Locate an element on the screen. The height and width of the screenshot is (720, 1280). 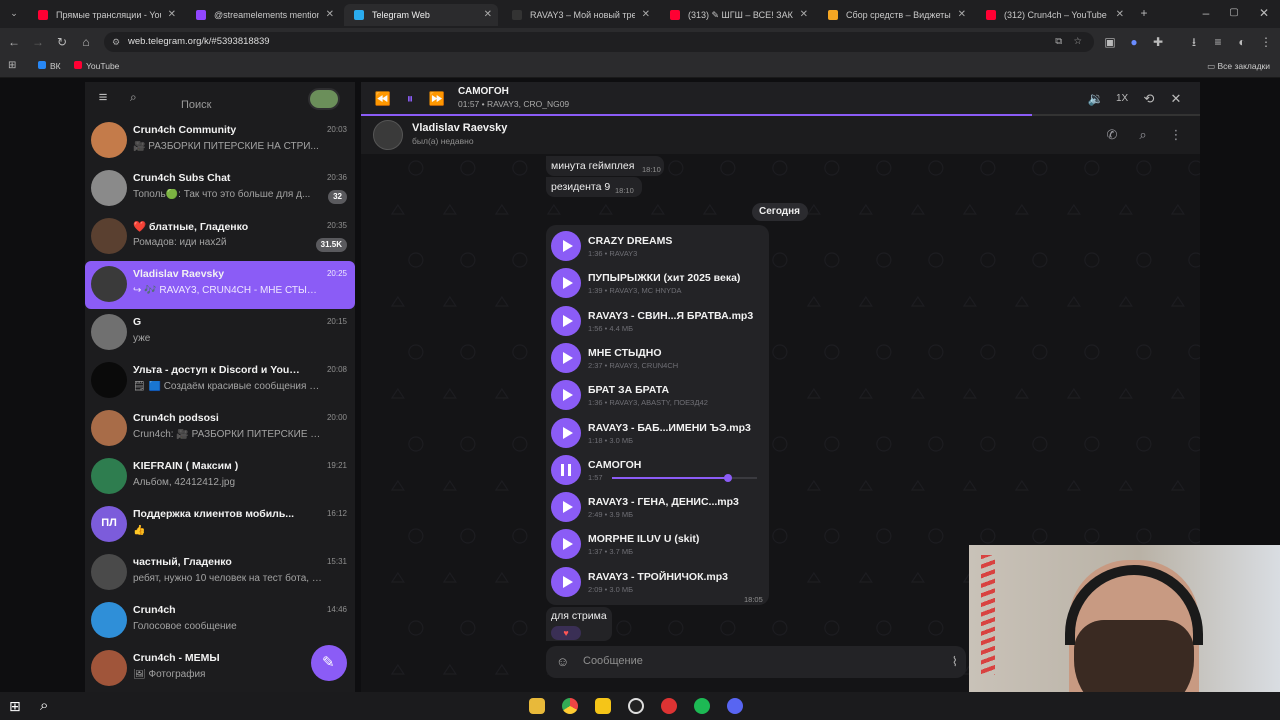
url-input: ⚙ web.telegram.org/k/#5393818839 ⧉ ☆ is located at coordinates (599, 42).